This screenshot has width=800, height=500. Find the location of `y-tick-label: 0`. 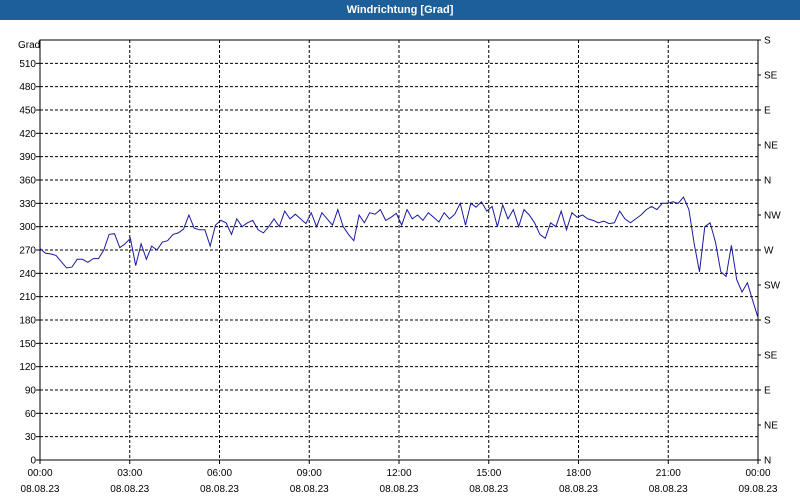

y-tick-label: 0 is located at coordinates (33, 461).